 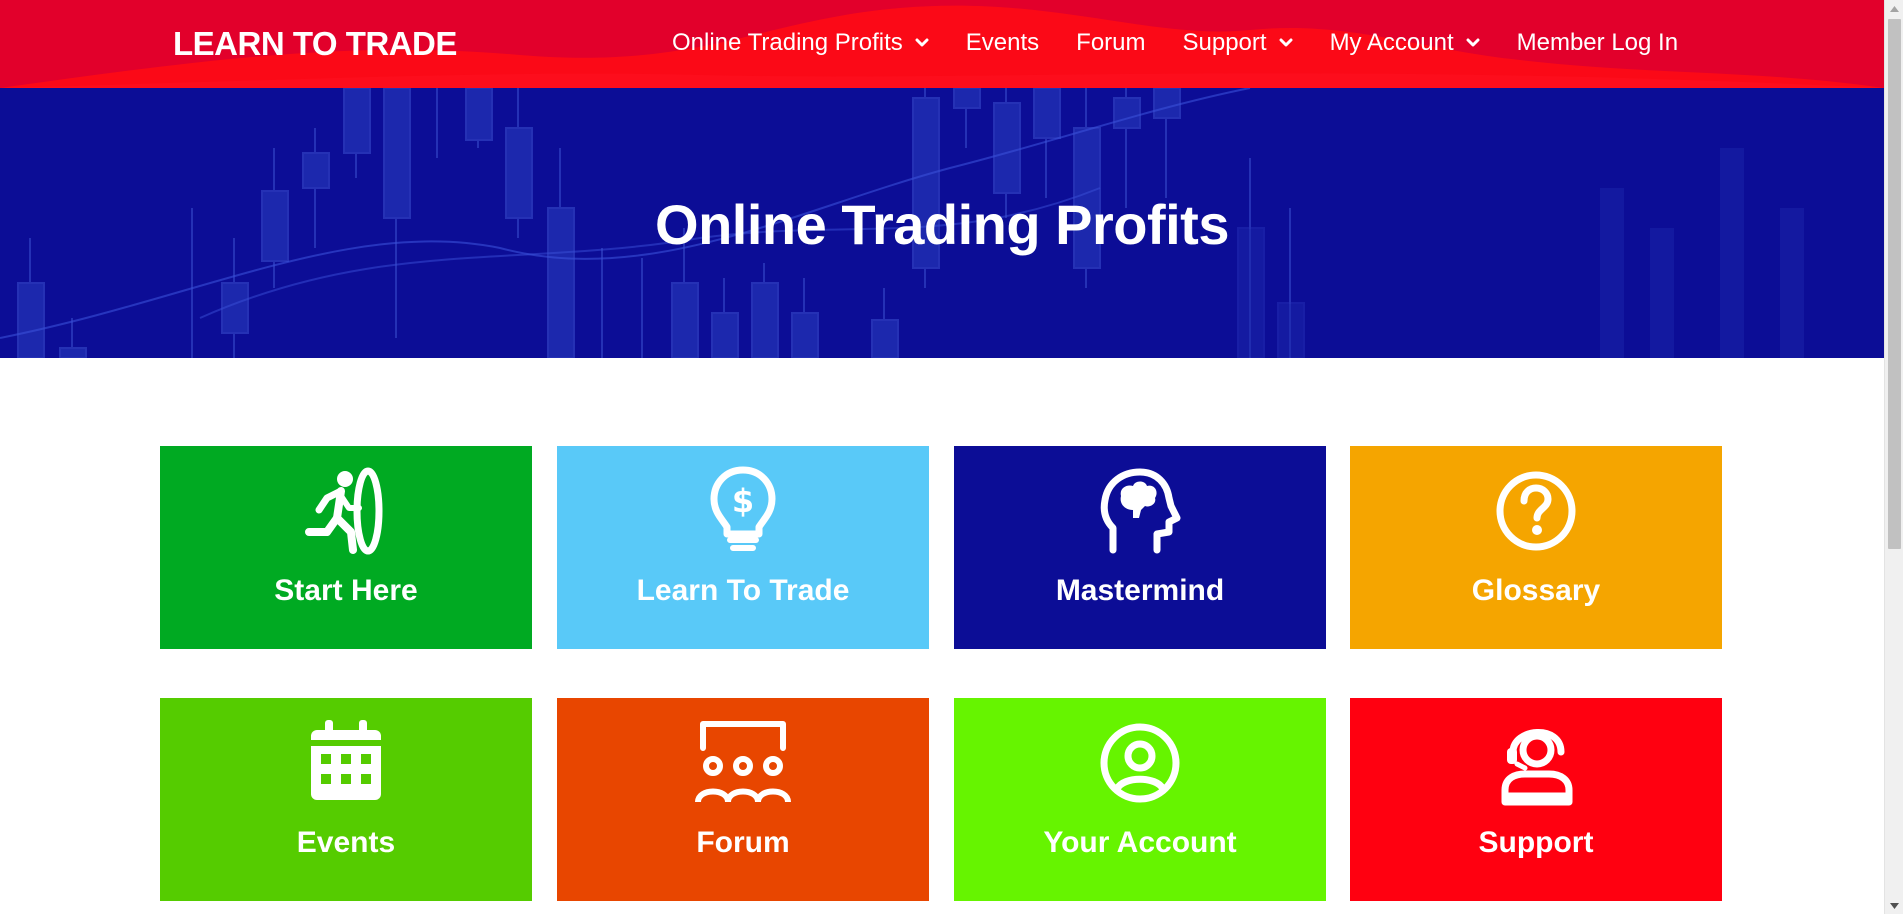 I want to click on tile-label: Forum, so click(x=743, y=842).